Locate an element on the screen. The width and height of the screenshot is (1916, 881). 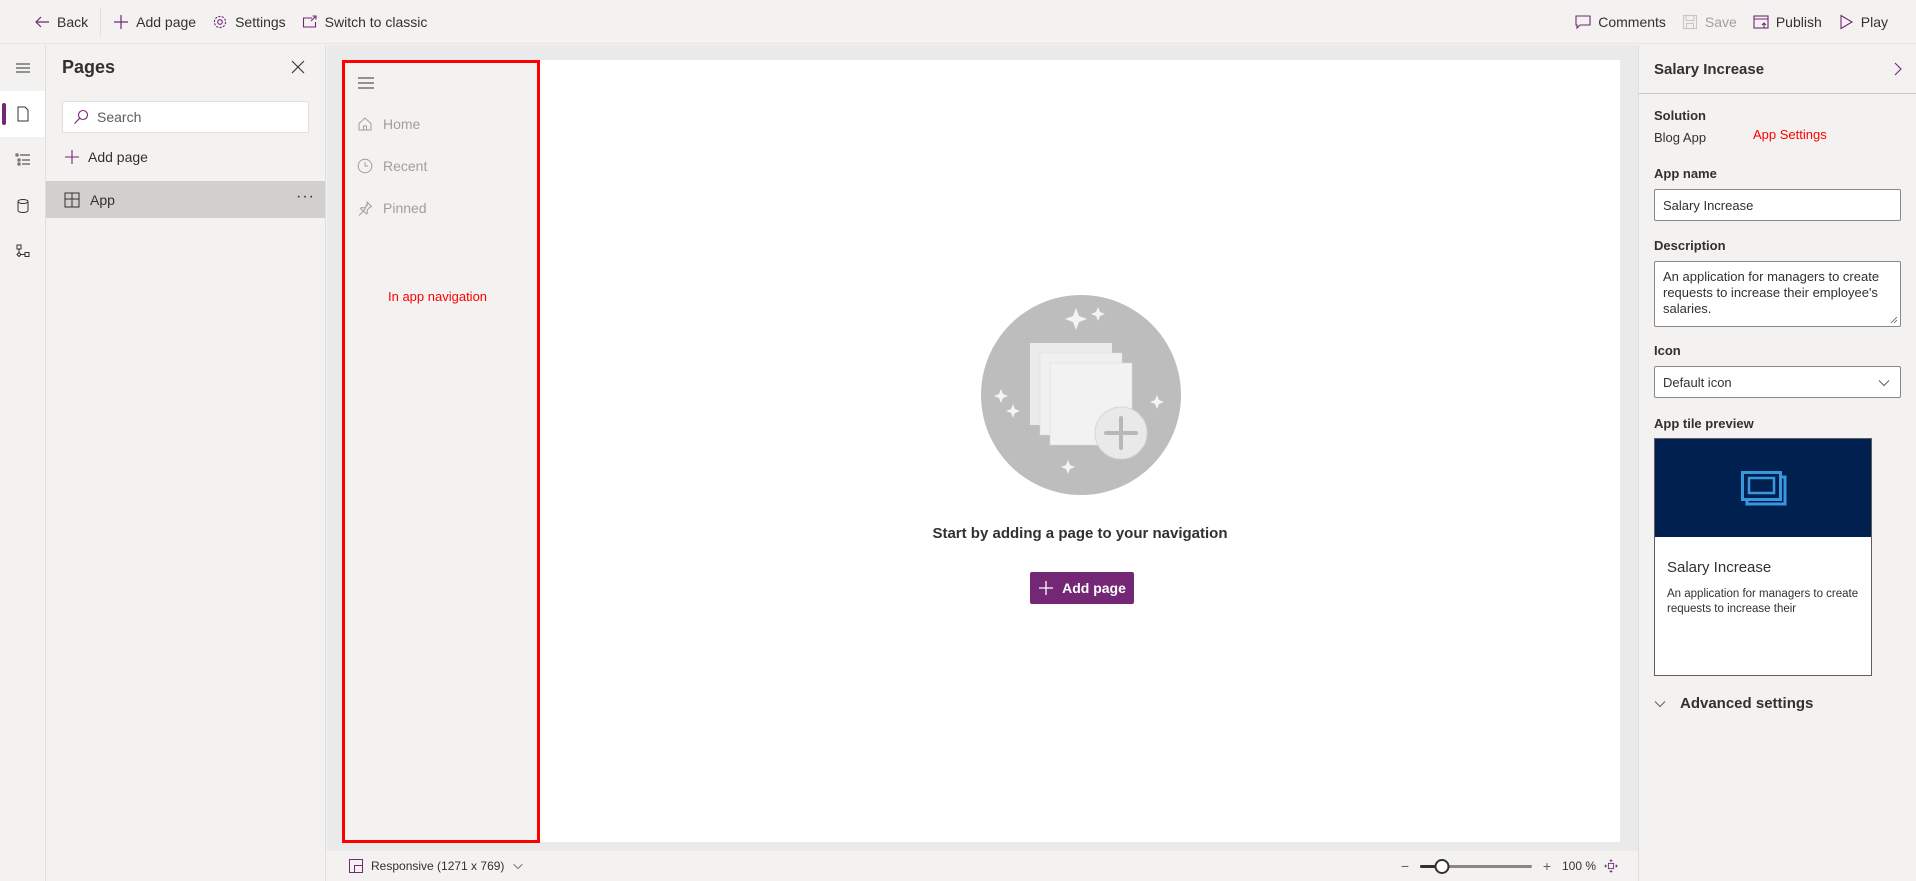
zoom-control: − + 100 % is located at coordinates (1508, 866).